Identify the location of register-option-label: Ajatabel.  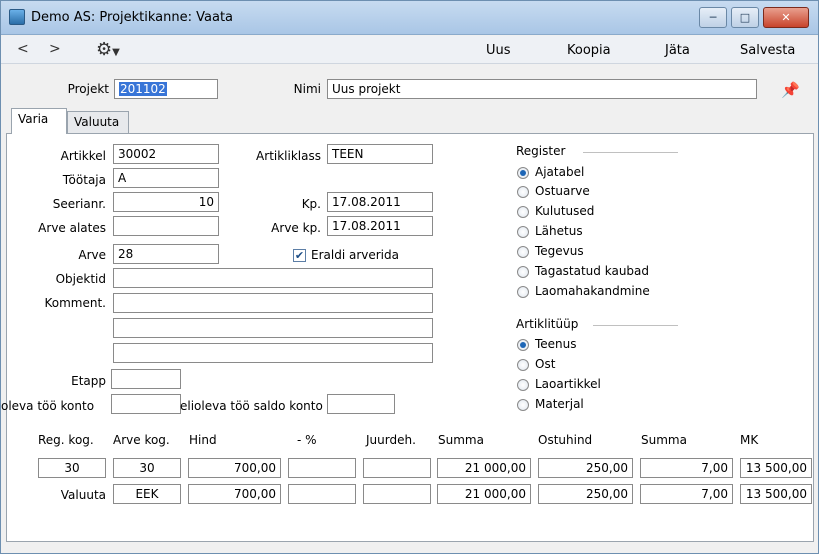
(560, 172).